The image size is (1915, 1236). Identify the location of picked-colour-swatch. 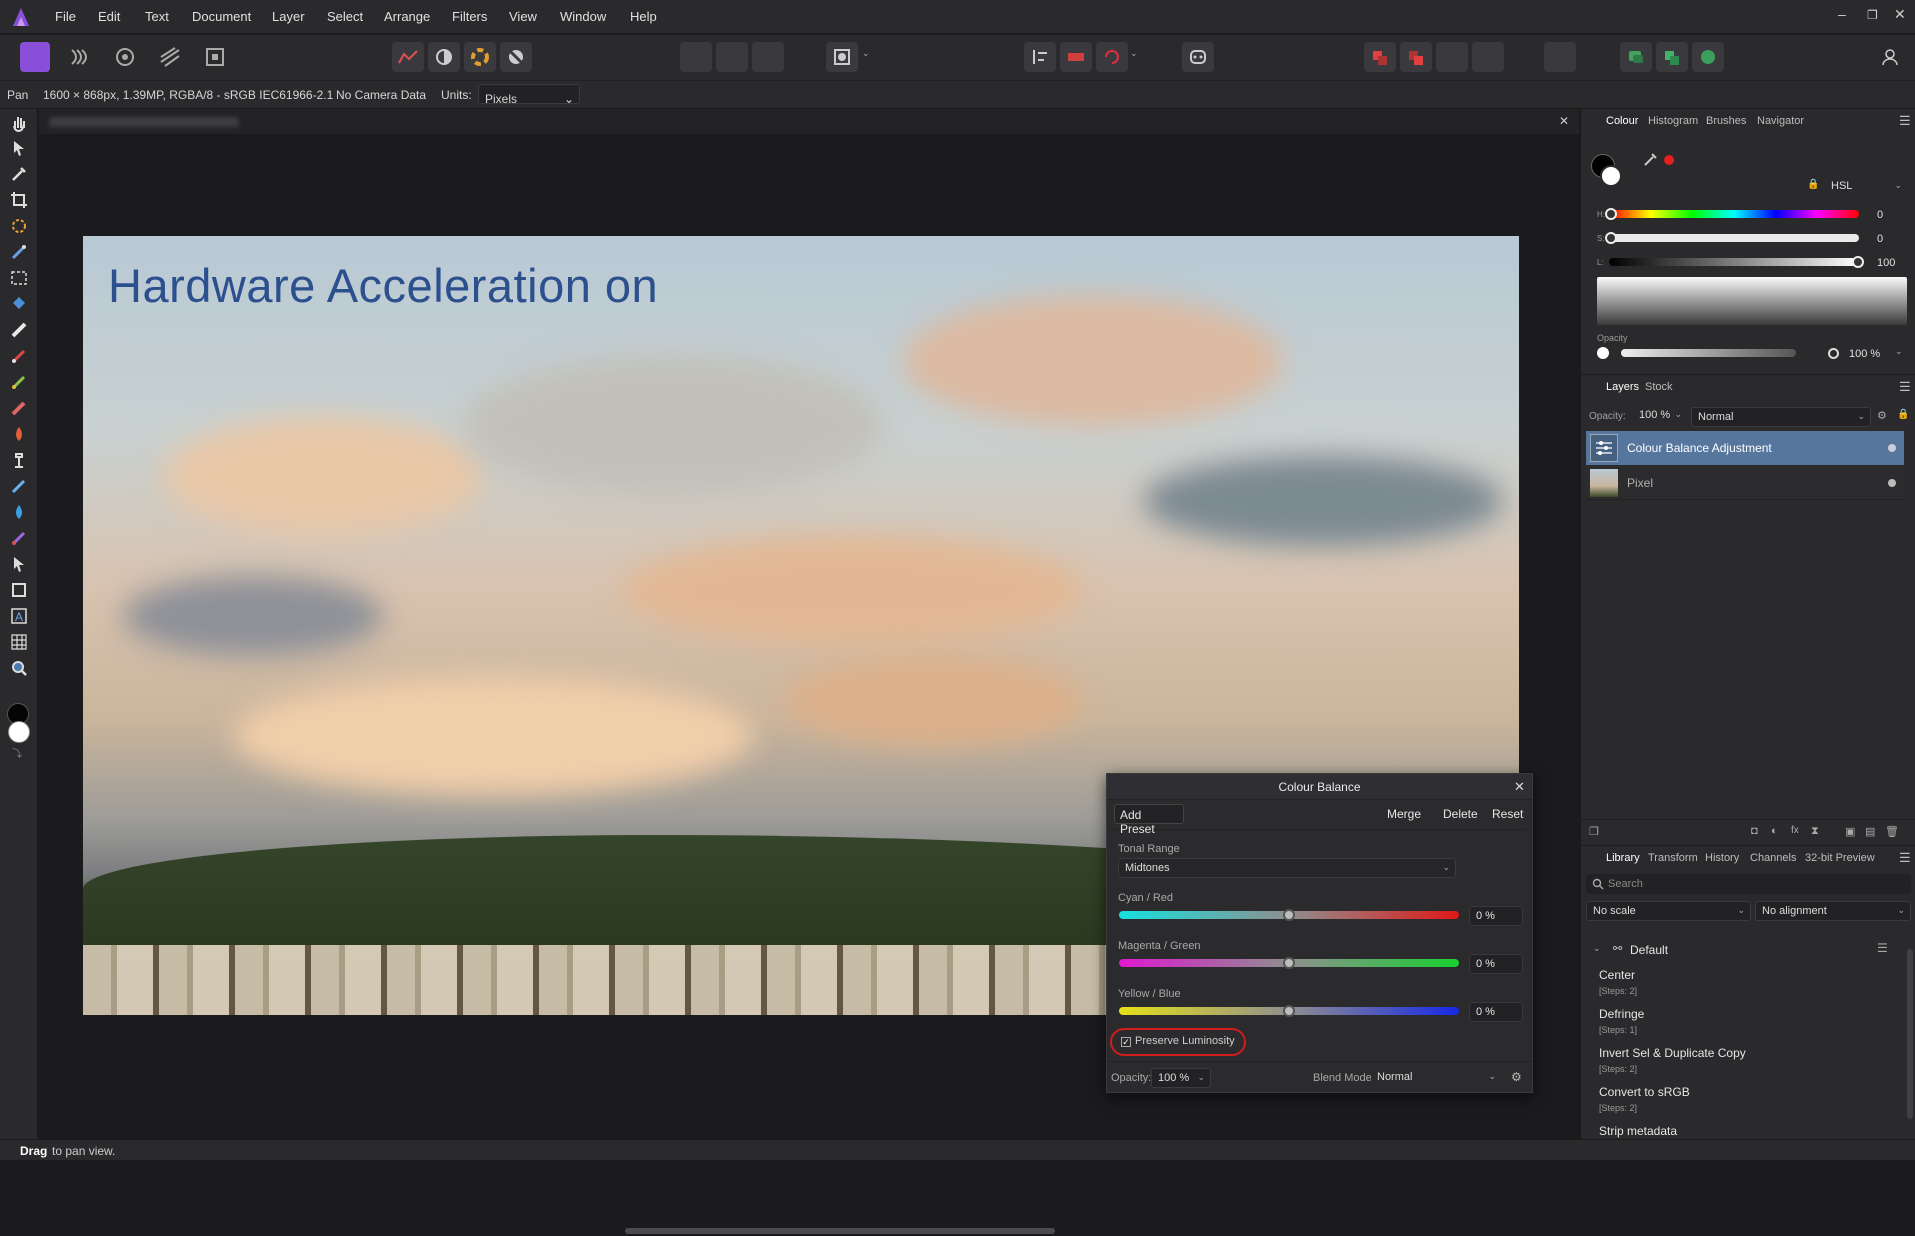
(1669, 160).